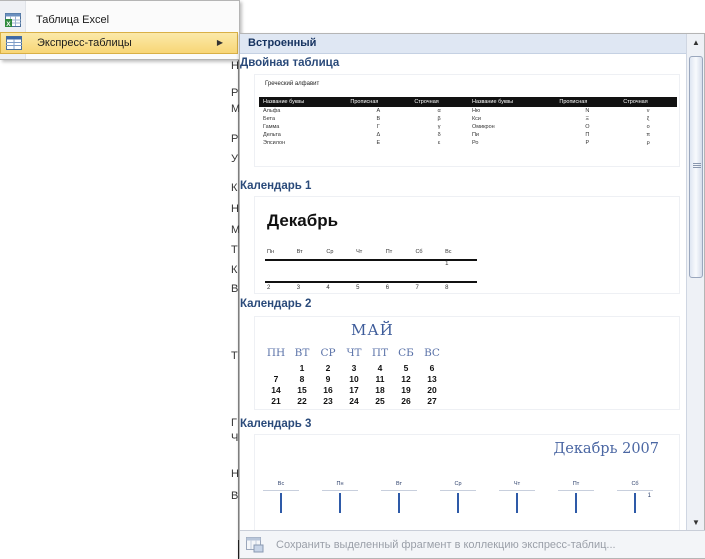  Describe the element at coordinates (271, 127) in the screenshot. I see `table-cell: Гамма` at that location.